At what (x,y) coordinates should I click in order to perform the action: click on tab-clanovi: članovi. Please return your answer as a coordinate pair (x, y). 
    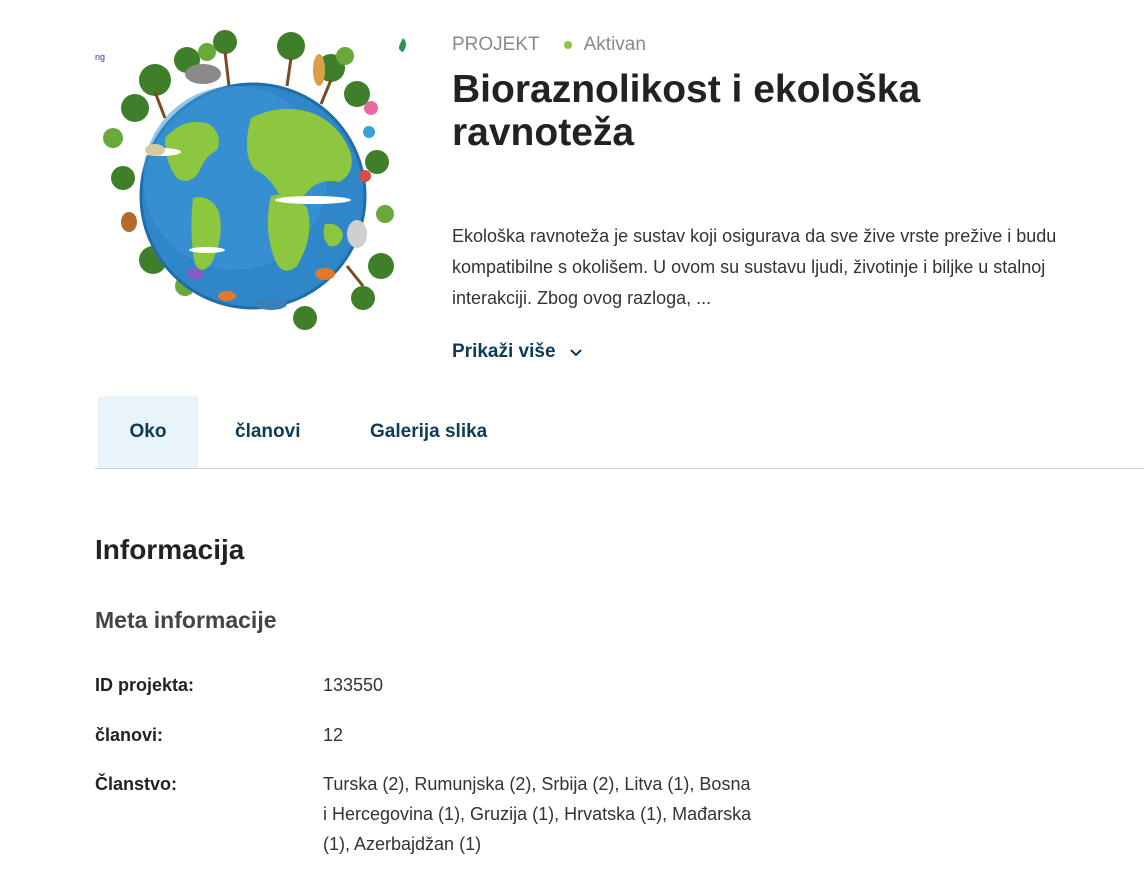
    Looking at the image, I should click on (267, 432).